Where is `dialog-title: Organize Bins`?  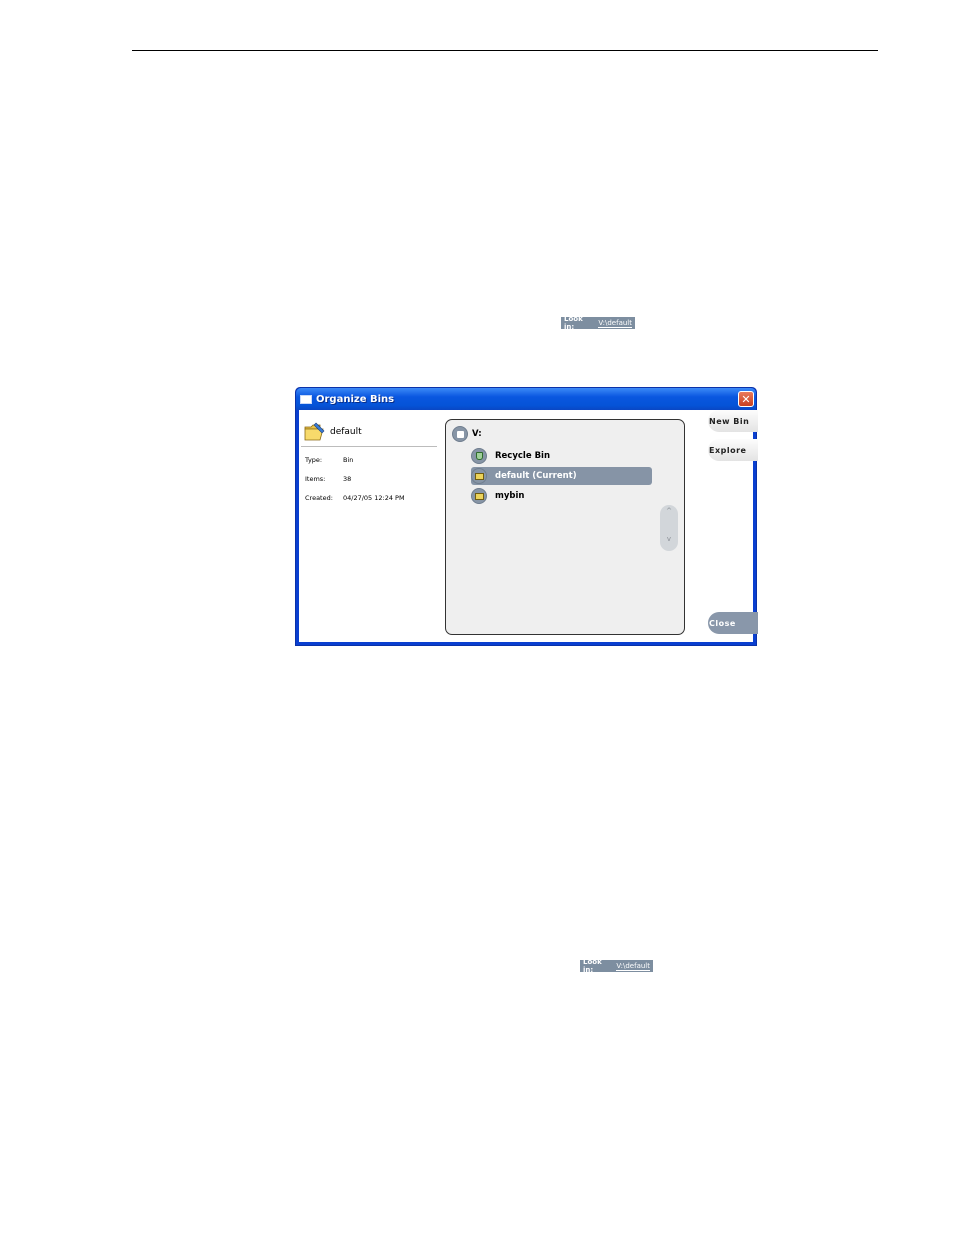
dialog-title: Organize Bins is located at coordinates (355, 399).